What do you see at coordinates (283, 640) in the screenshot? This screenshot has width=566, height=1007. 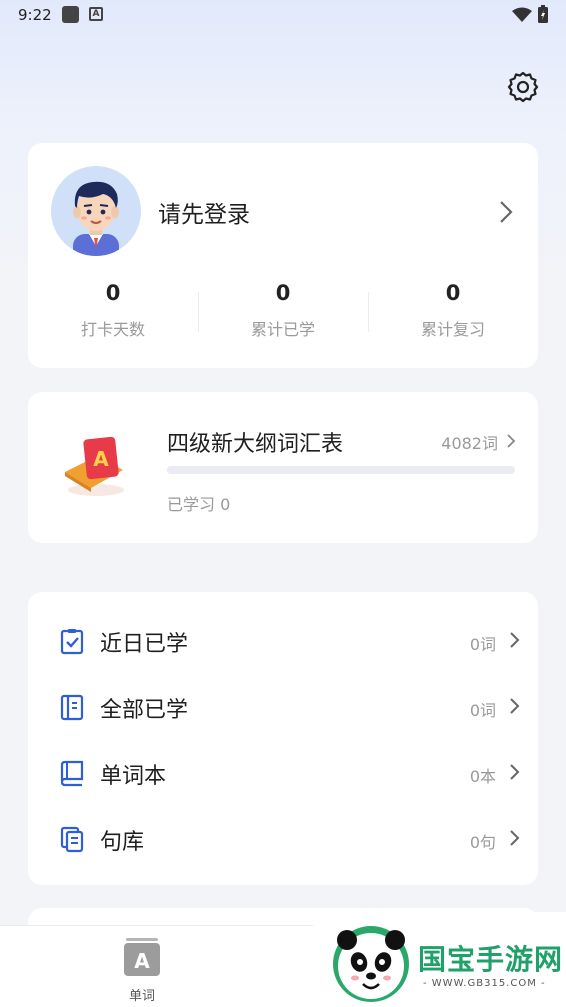 I see `menu-item-recent-learned: 近日已学 0词` at bounding box center [283, 640].